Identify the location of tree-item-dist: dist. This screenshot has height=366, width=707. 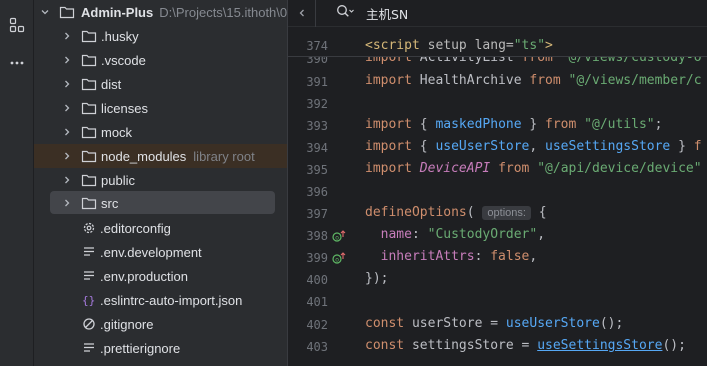
(174, 84).